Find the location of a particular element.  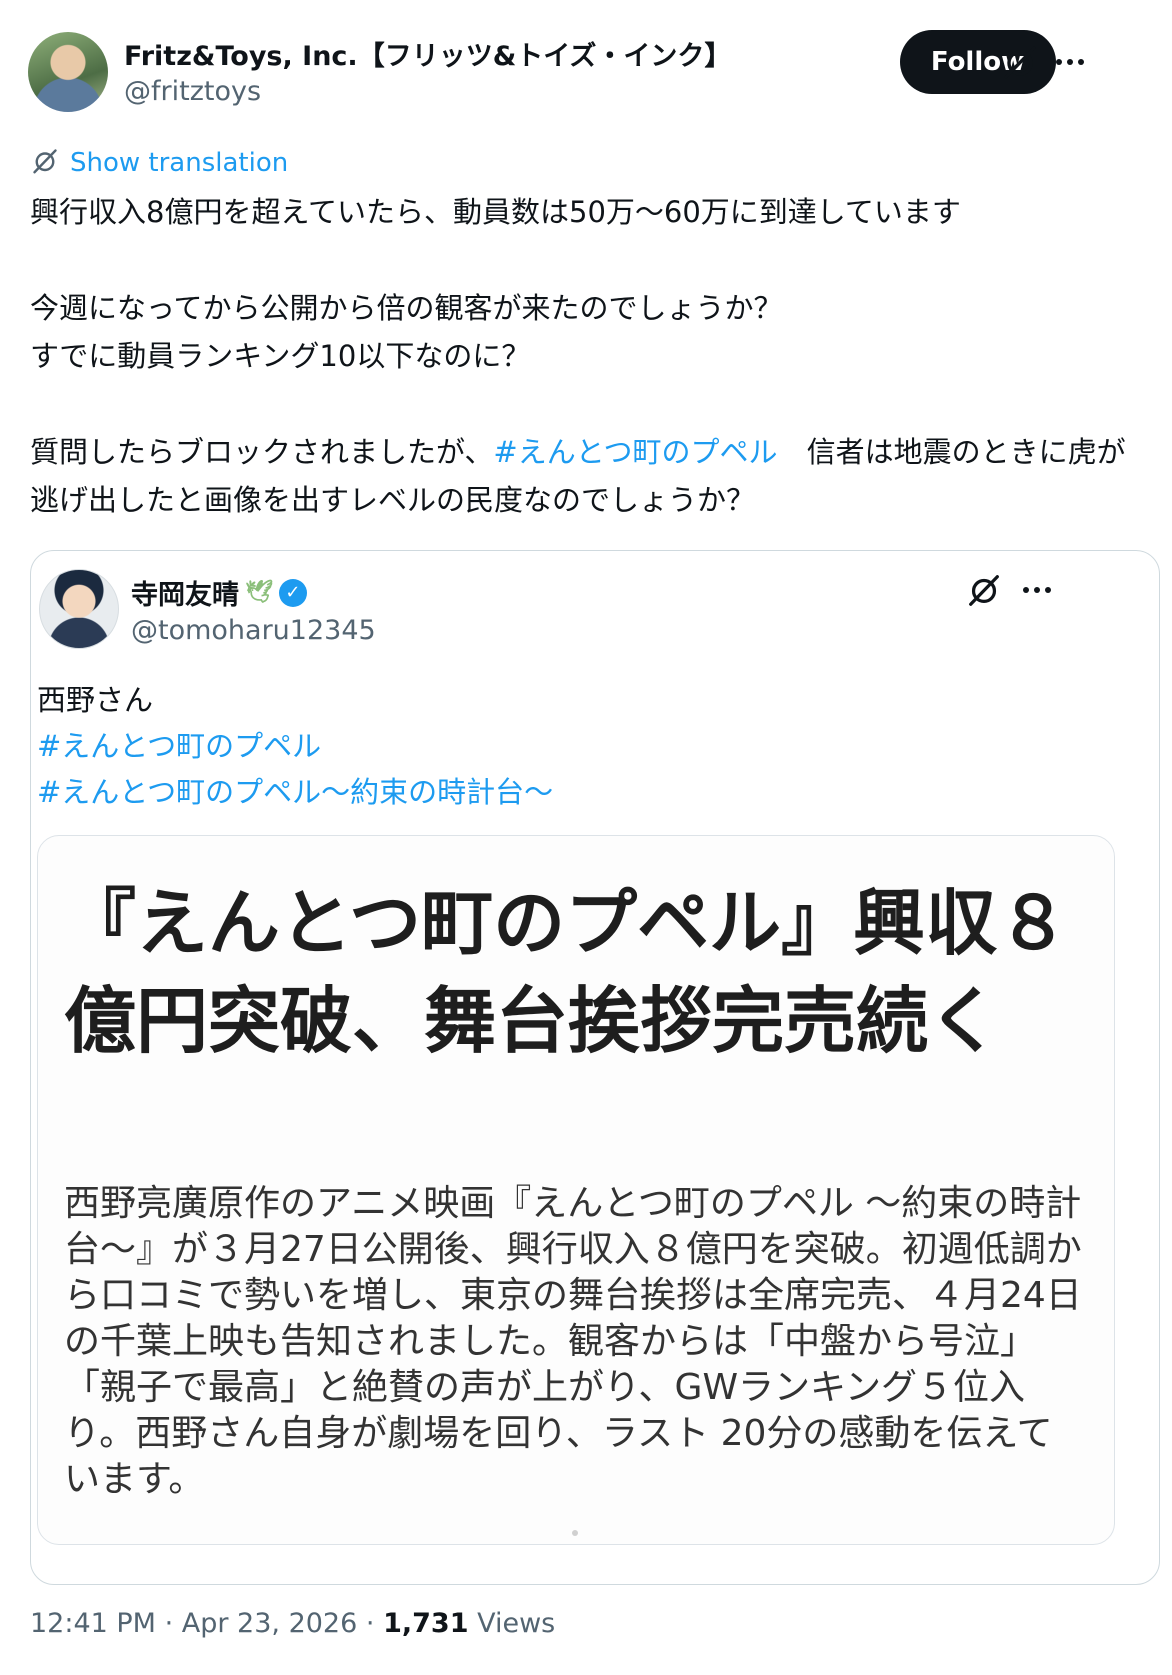

tweet-line: すでに動員ランキング10以下なのに？ is located at coordinates (280, 356).